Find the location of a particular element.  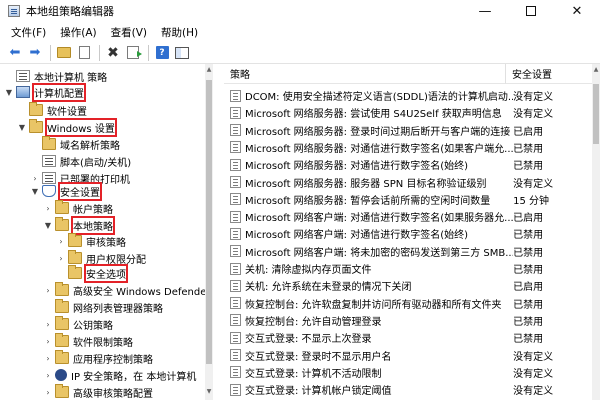

table-row: Microsoft 网络服务器: 暂停会话前所需的空闲时间数量 15 分钟 is located at coordinates (408, 199).